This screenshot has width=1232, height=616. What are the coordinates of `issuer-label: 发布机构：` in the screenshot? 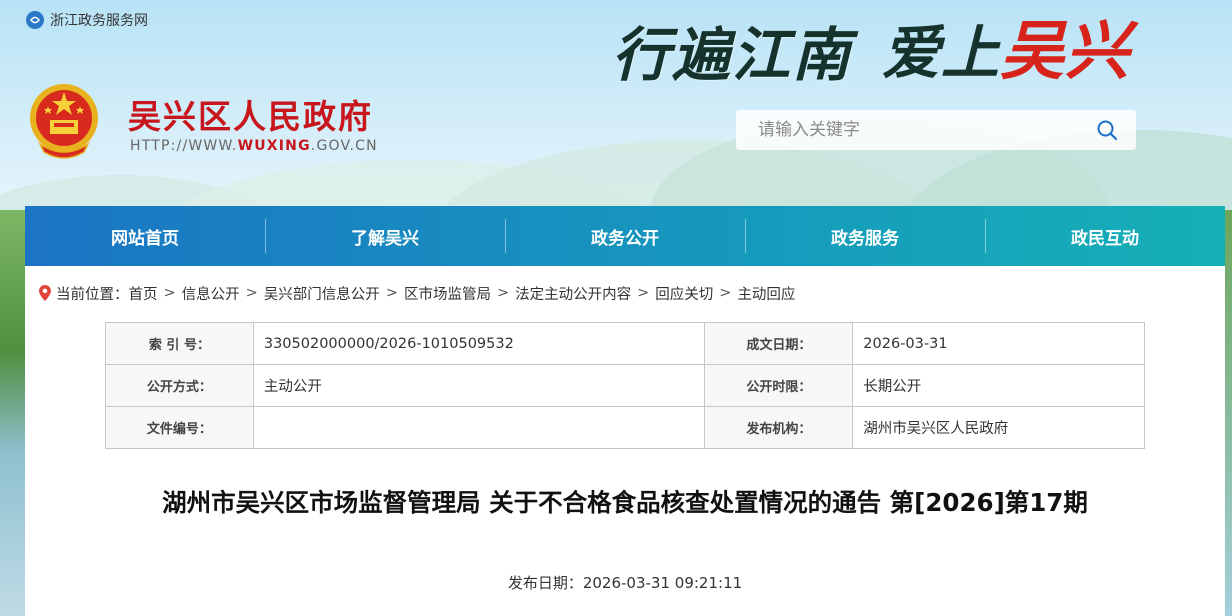 It's located at (779, 427).